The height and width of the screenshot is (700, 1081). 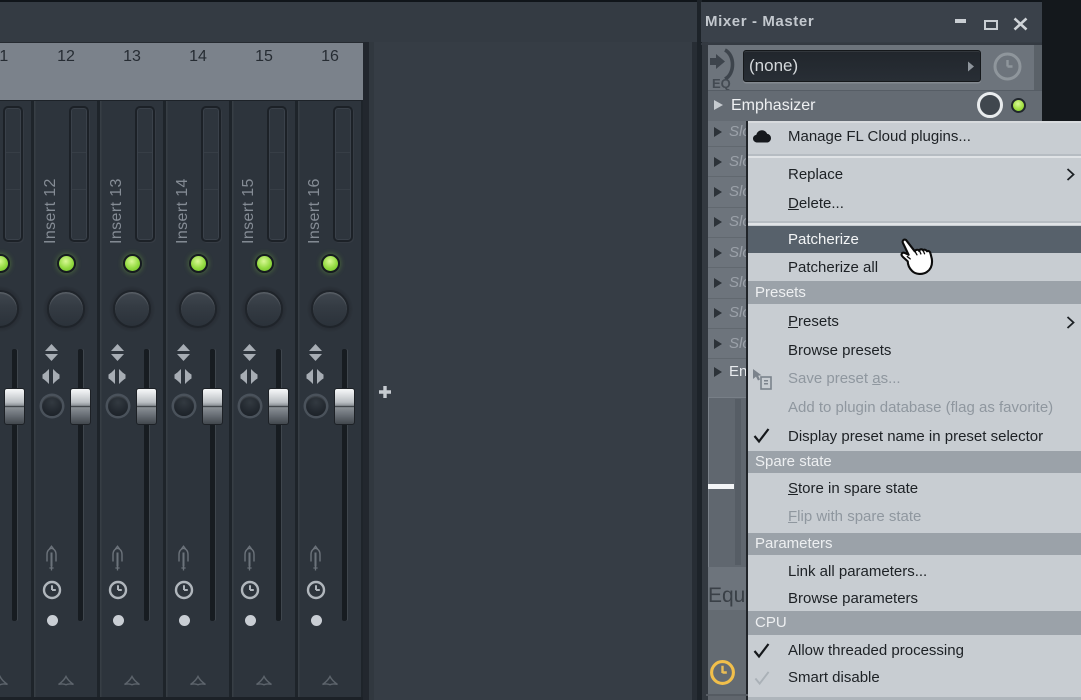 What do you see at coordinates (721, 83) in the screenshot?
I see `svg-text: EQ` at bounding box center [721, 83].